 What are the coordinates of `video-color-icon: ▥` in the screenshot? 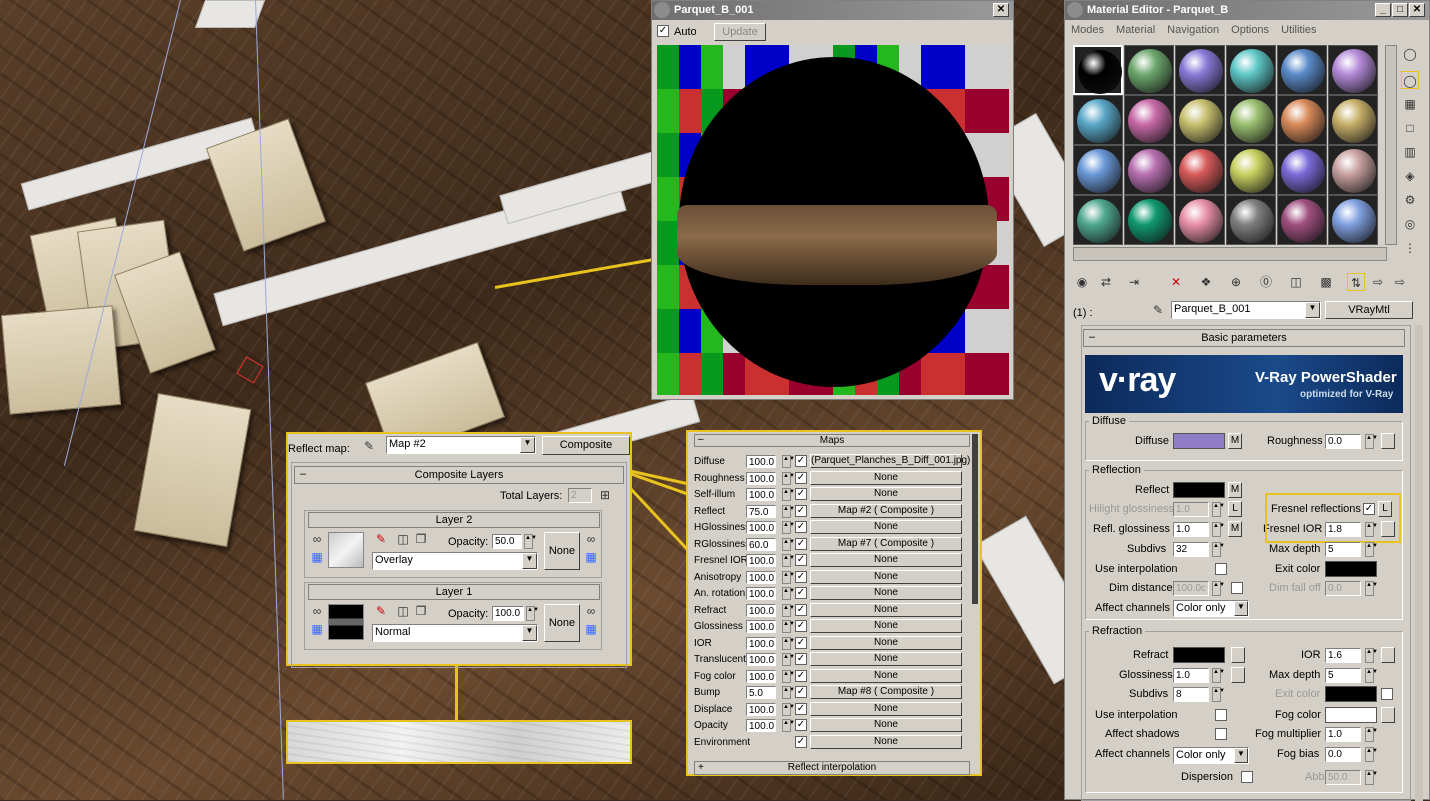 It's located at (1410, 152).